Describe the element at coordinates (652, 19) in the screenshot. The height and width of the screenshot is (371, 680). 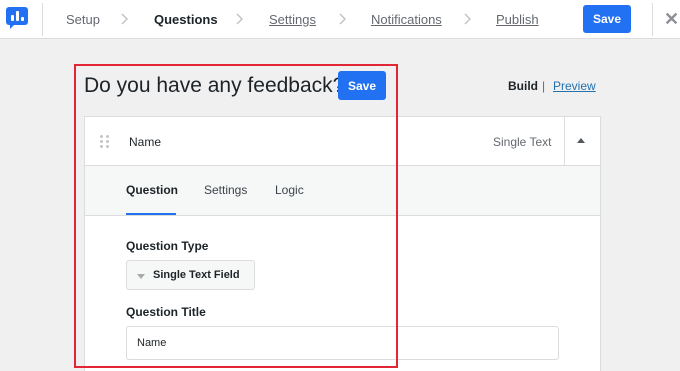
I see `close-divider` at that location.